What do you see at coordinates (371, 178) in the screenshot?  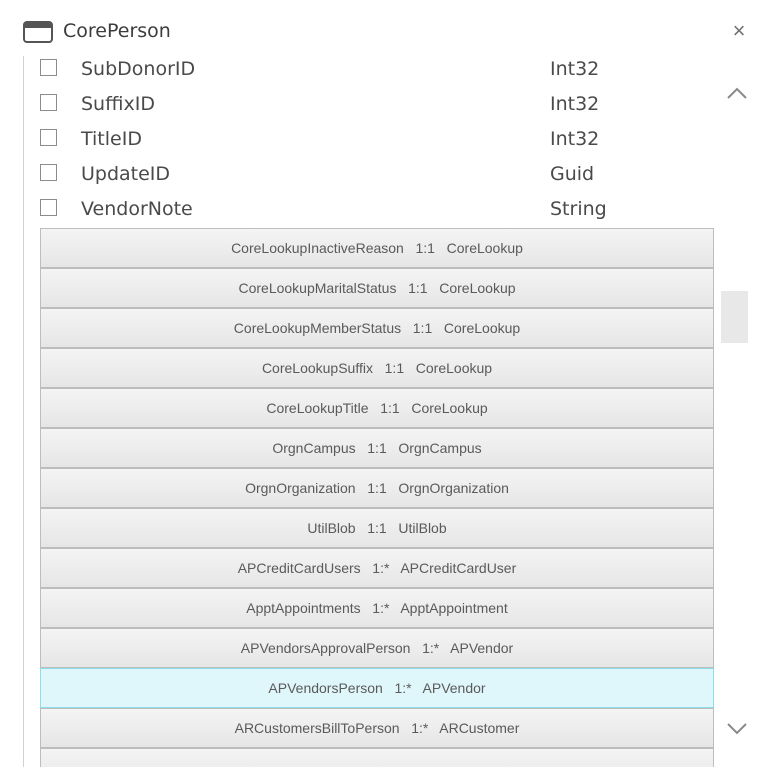 I see `field-row: UpdateID Guid` at bounding box center [371, 178].